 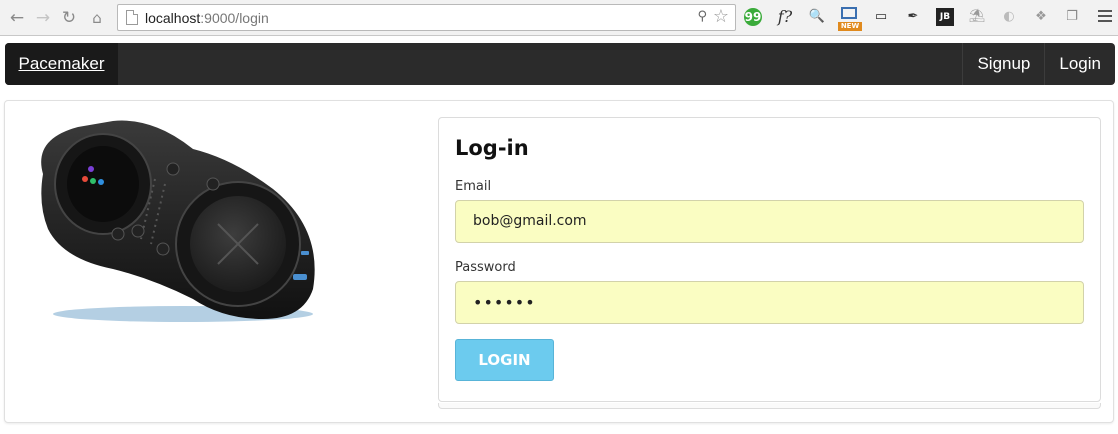 What do you see at coordinates (702, 16) in the screenshot?
I see `key-icon: ⚲` at bounding box center [702, 16].